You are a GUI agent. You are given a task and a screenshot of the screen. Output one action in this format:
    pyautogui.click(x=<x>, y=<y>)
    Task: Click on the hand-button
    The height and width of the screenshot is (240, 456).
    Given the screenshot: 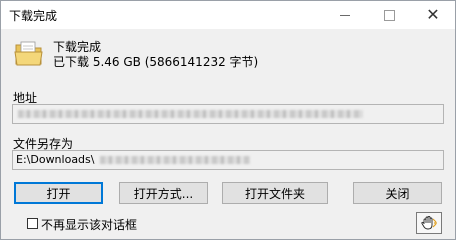 What is the action you would take?
    pyautogui.click(x=429, y=223)
    